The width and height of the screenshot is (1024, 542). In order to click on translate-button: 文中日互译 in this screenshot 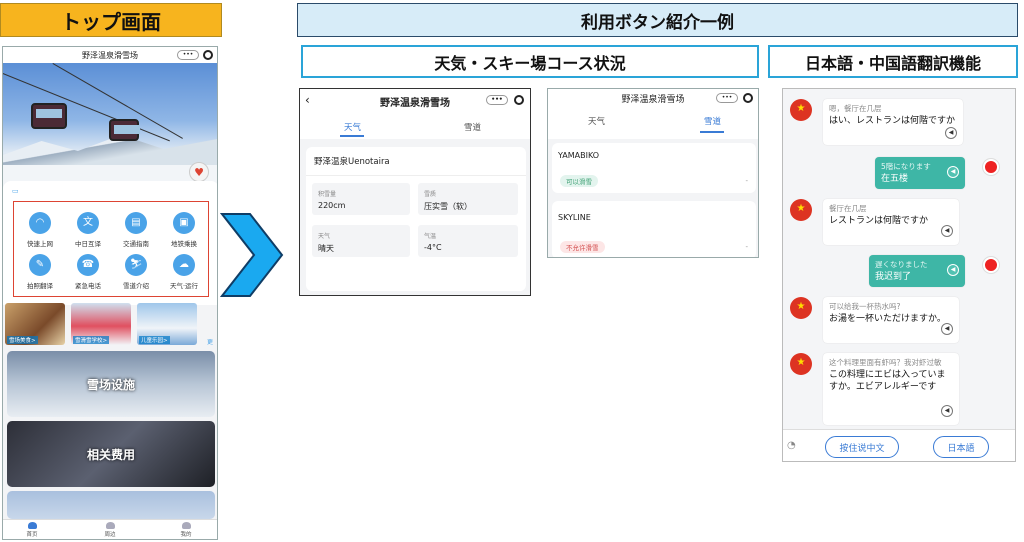, I will do `click(88, 230)`.